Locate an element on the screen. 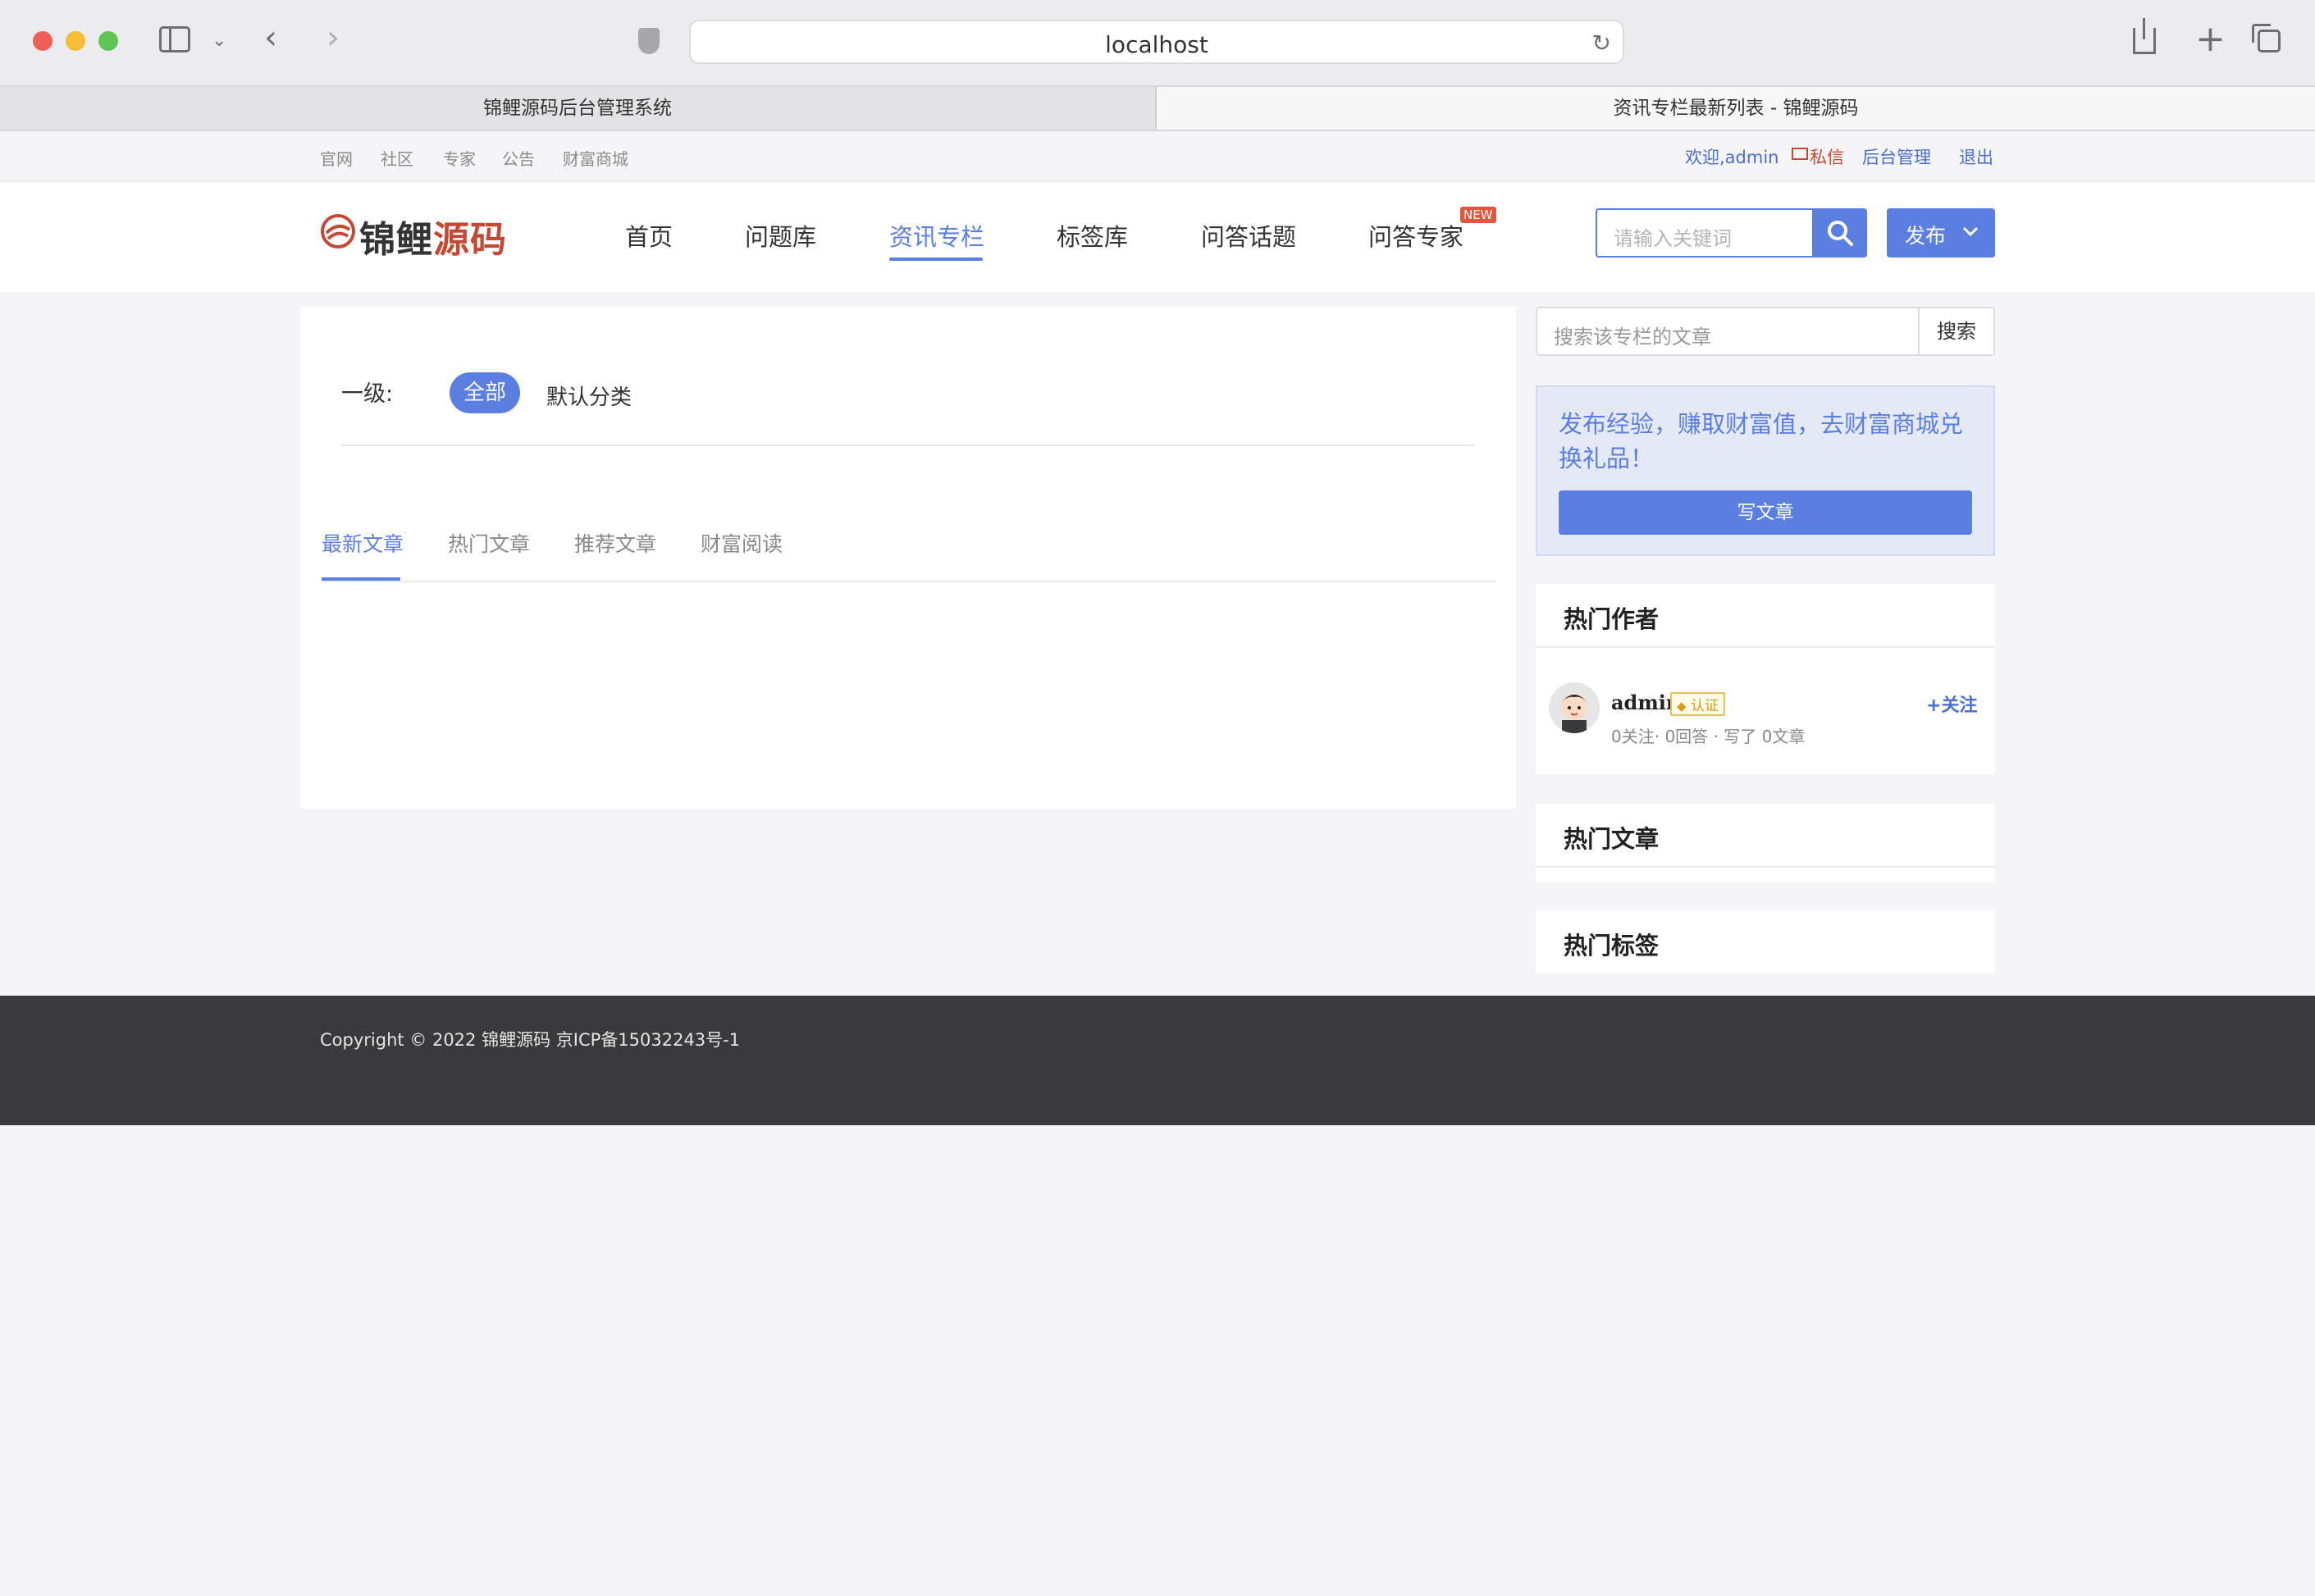 The height and width of the screenshot is (1596, 2315). logout-link: 退出 is located at coordinates (1976, 156).